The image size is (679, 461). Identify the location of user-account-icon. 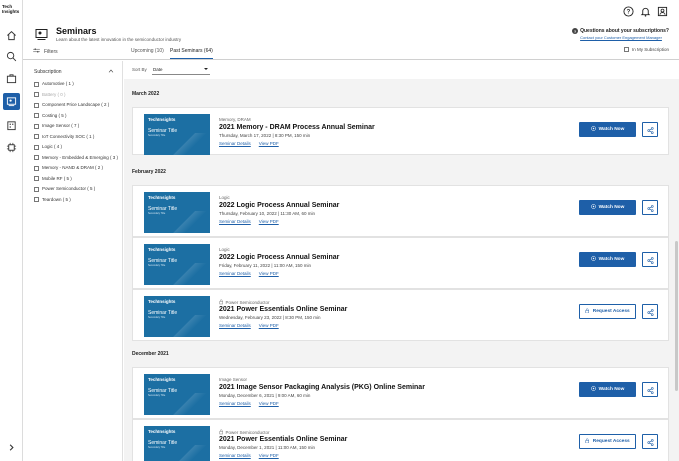
(662, 11).